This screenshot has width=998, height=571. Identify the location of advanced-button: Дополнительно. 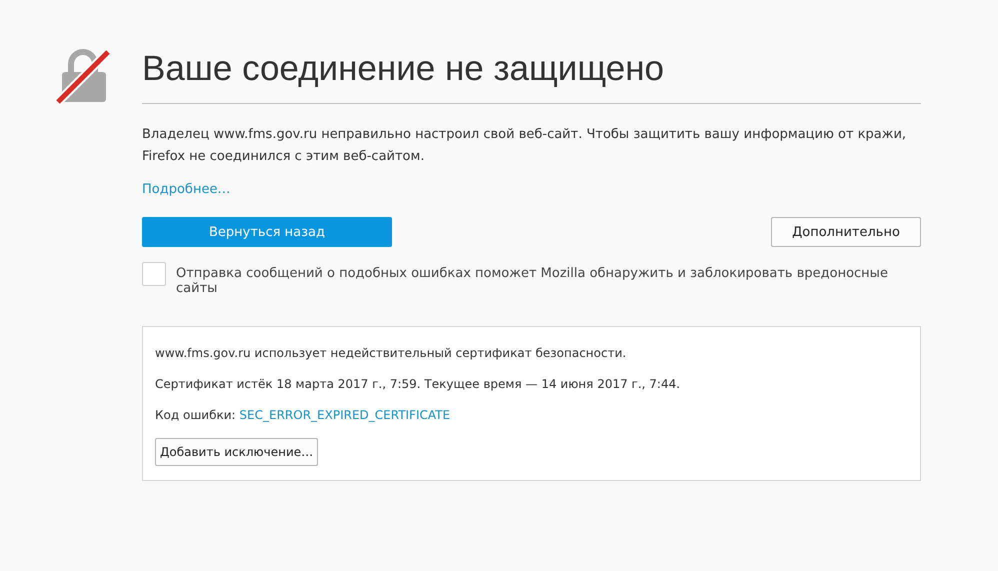
(846, 232).